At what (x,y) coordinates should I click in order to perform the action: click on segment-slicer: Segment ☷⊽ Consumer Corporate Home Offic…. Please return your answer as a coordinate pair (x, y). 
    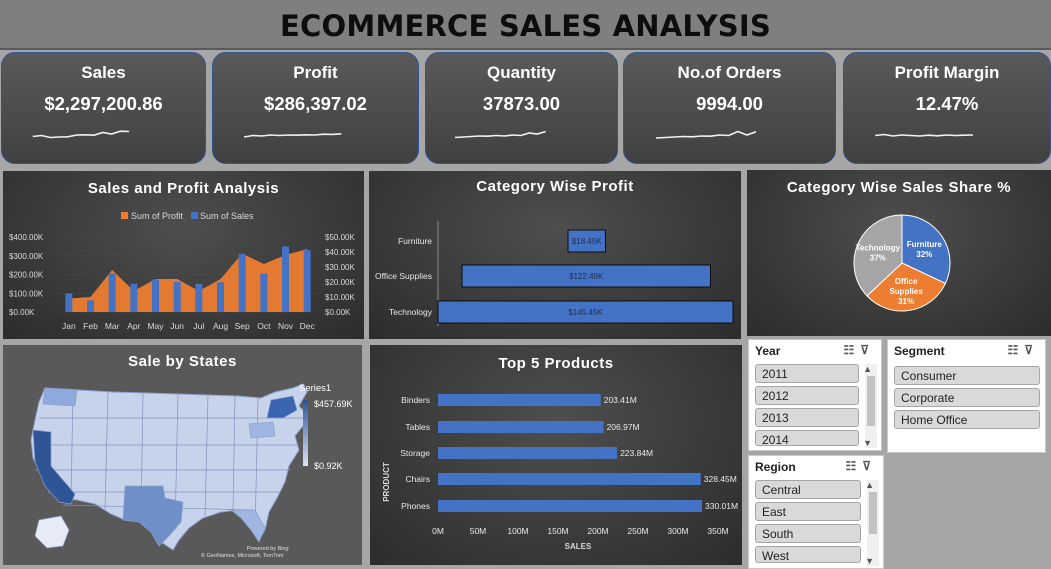
    Looking at the image, I should click on (966, 396).